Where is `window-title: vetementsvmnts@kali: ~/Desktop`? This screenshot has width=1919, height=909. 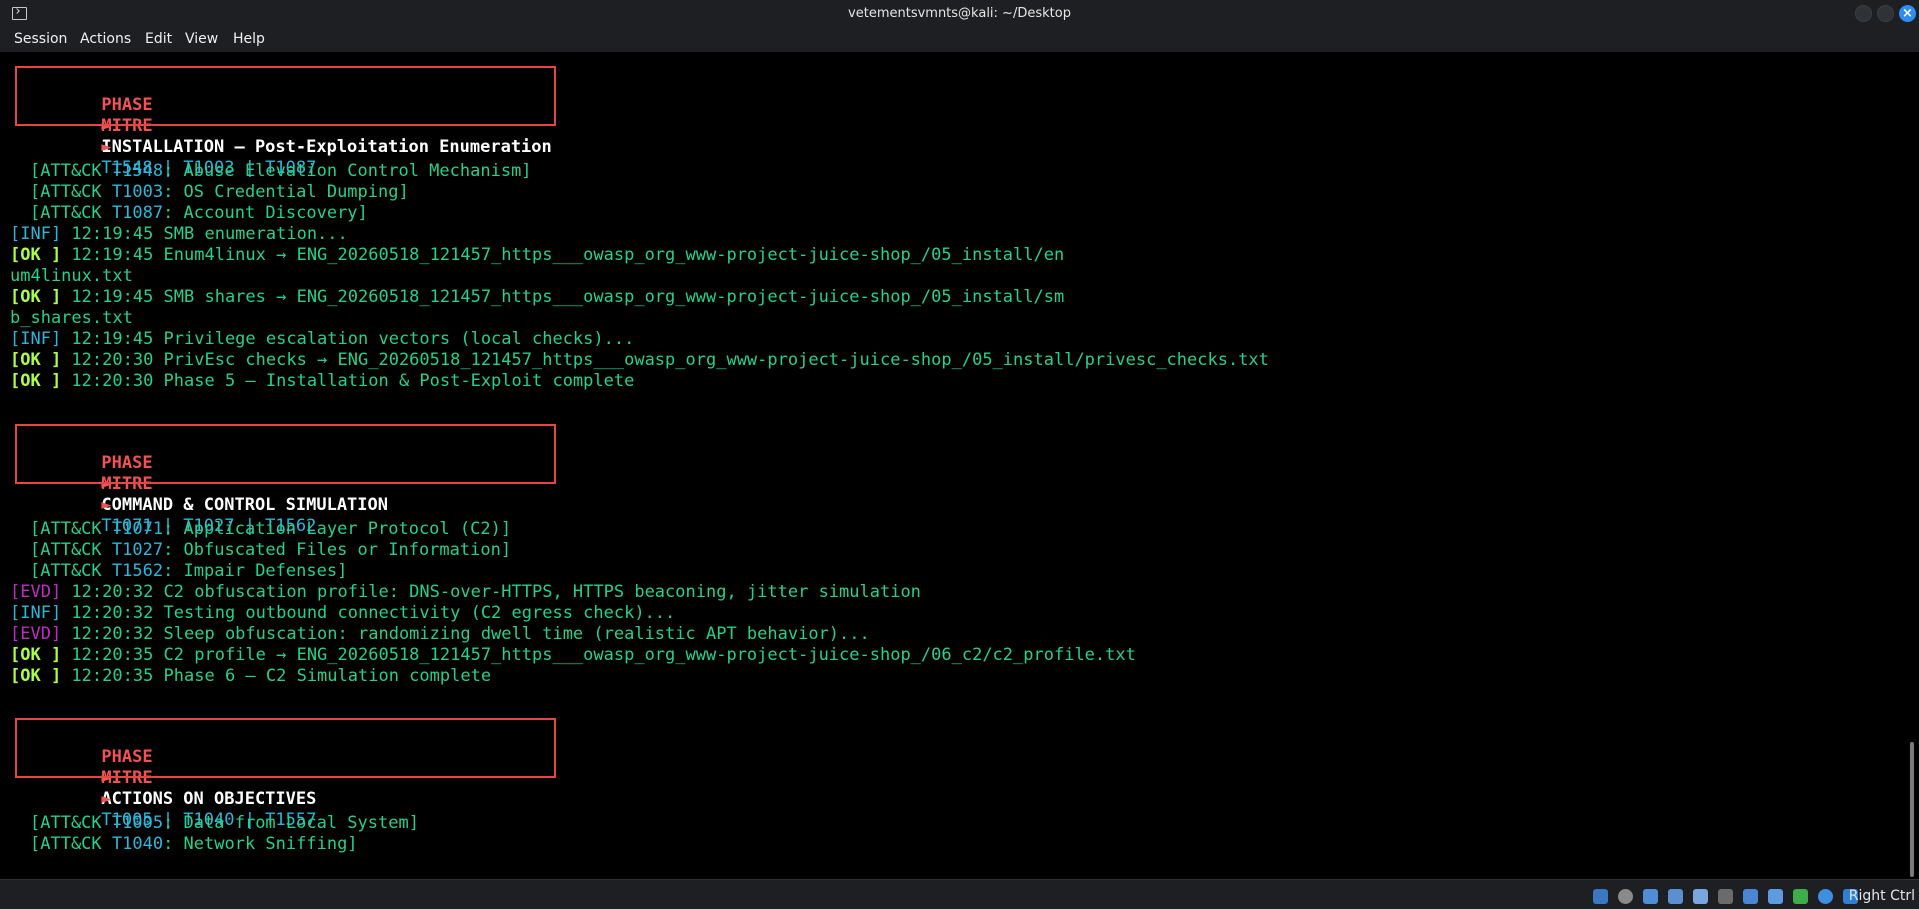 window-title: vetementsvmnts@kali: ~/Desktop is located at coordinates (959, 13).